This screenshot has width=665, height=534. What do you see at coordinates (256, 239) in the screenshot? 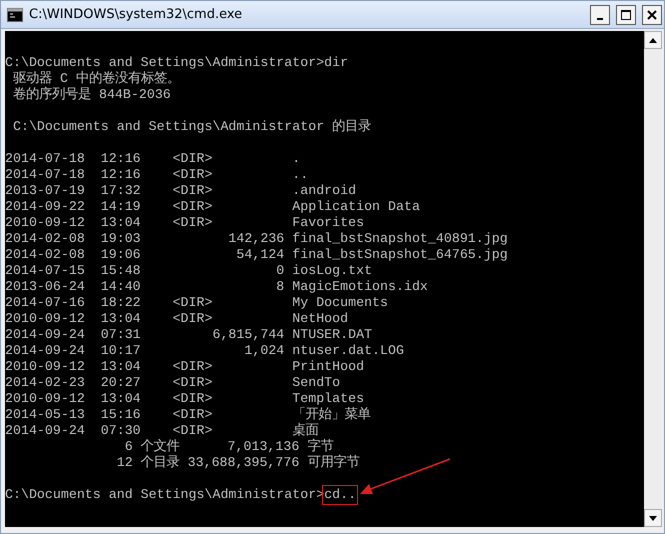
I see `console-line: 2014-02-08 19:03 142,236 final_bstSnapshot_40891.jpg` at bounding box center [256, 239].